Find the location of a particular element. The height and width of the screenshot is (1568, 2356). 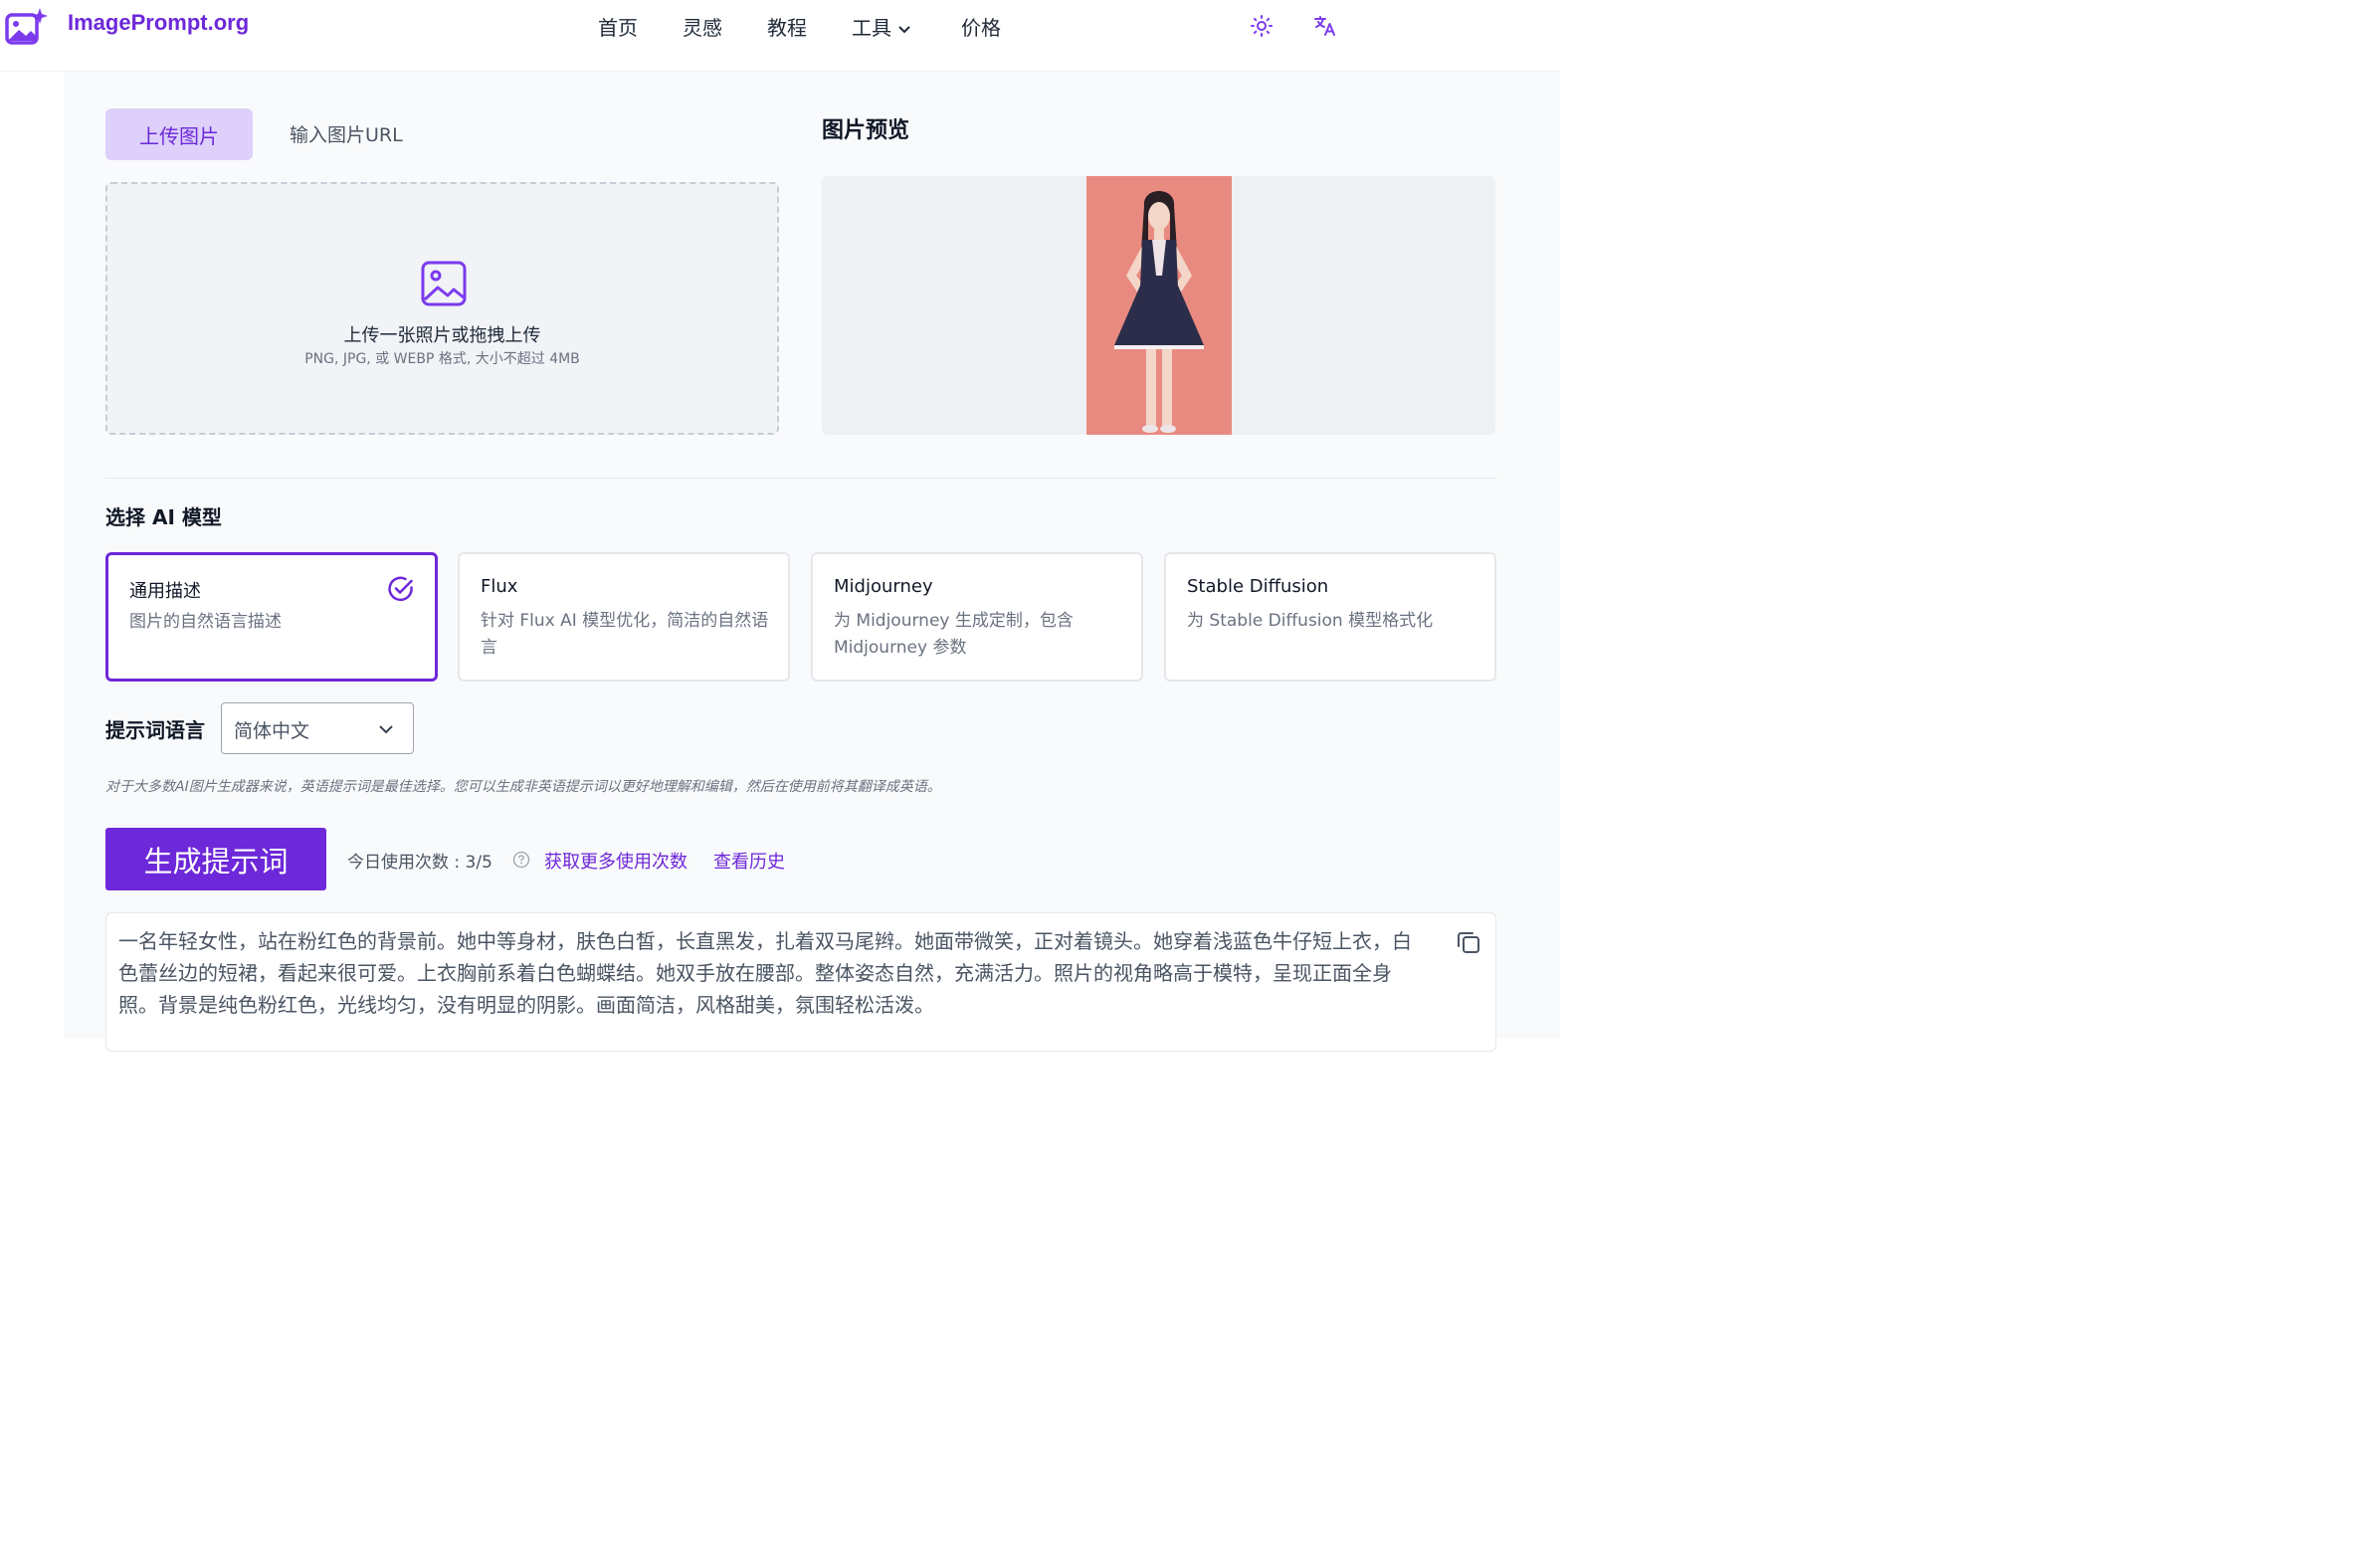

nav-home: 首页 is located at coordinates (618, 26).